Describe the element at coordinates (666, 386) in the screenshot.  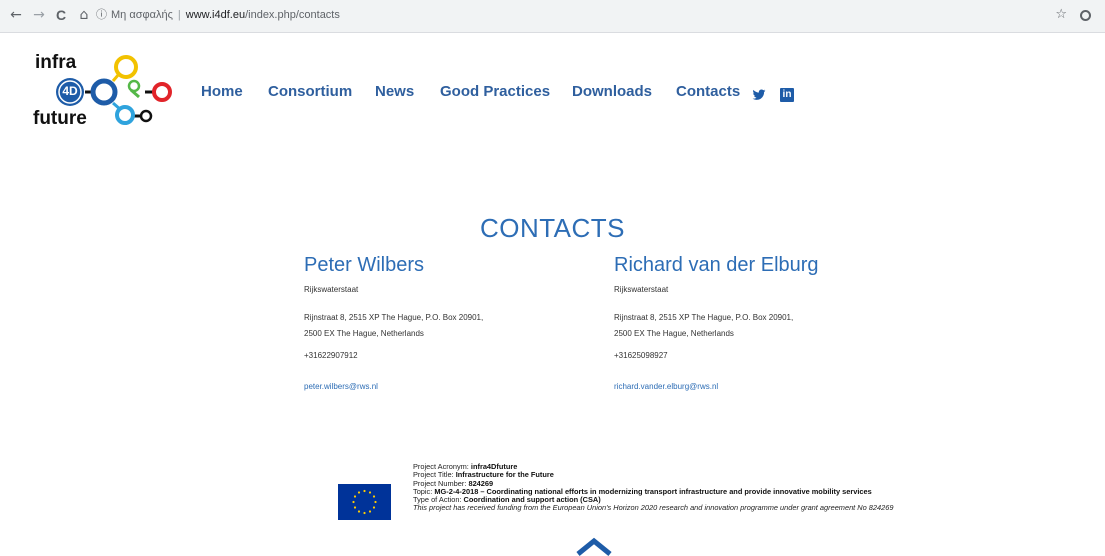
I see `contact-email-link: richard.vander.elburg@rws.nl` at that location.